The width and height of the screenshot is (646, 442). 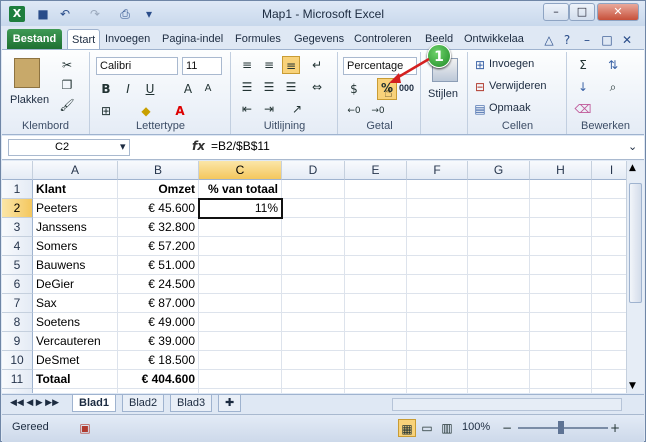 What do you see at coordinates (247, 109) in the screenshot?
I see `decrease-indent-icon: ⇤` at bounding box center [247, 109].